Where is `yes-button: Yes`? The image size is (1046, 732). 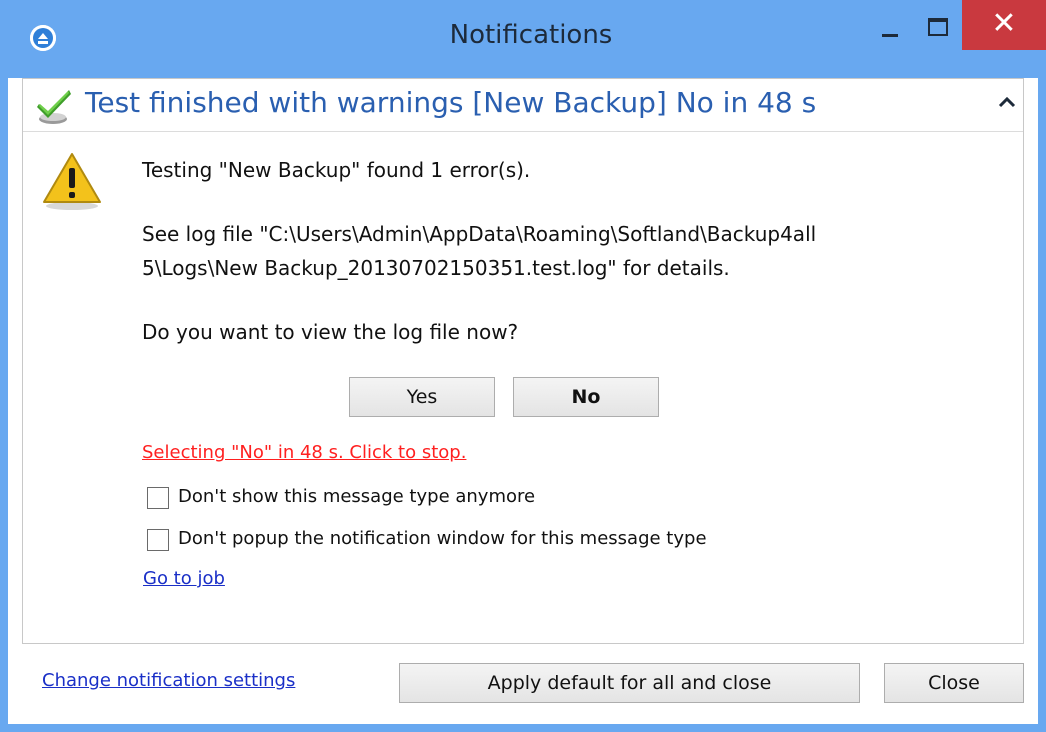
yes-button: Yes is located at coordinates (422, 397).